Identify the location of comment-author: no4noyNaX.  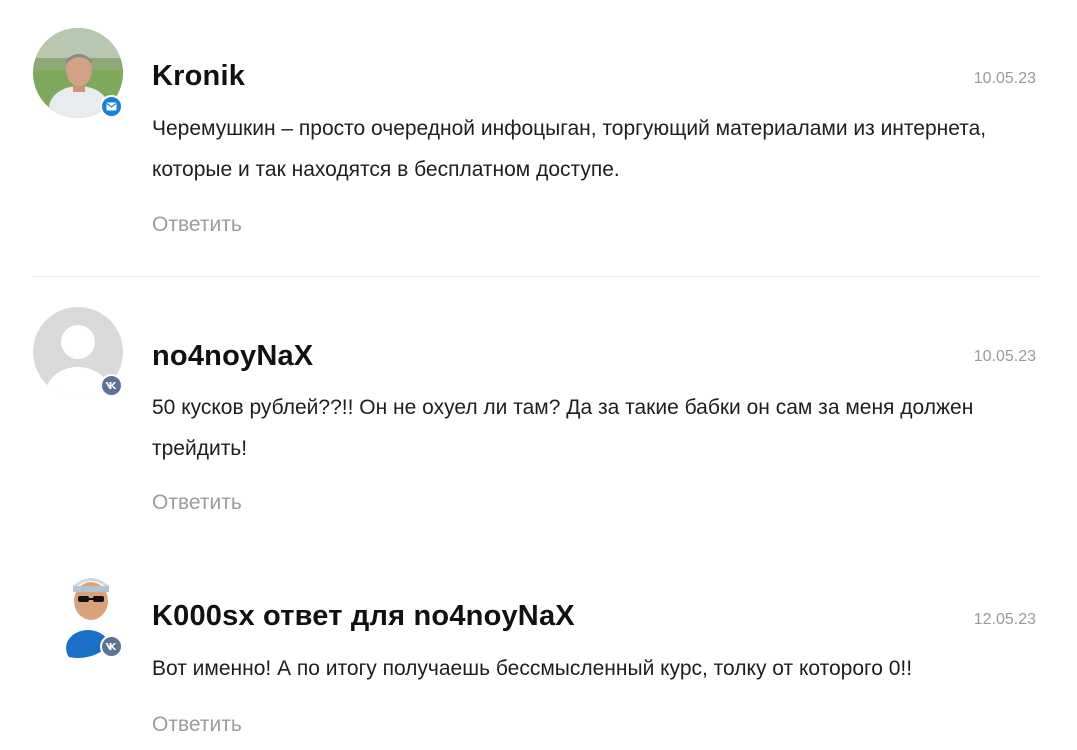
(233, 356).